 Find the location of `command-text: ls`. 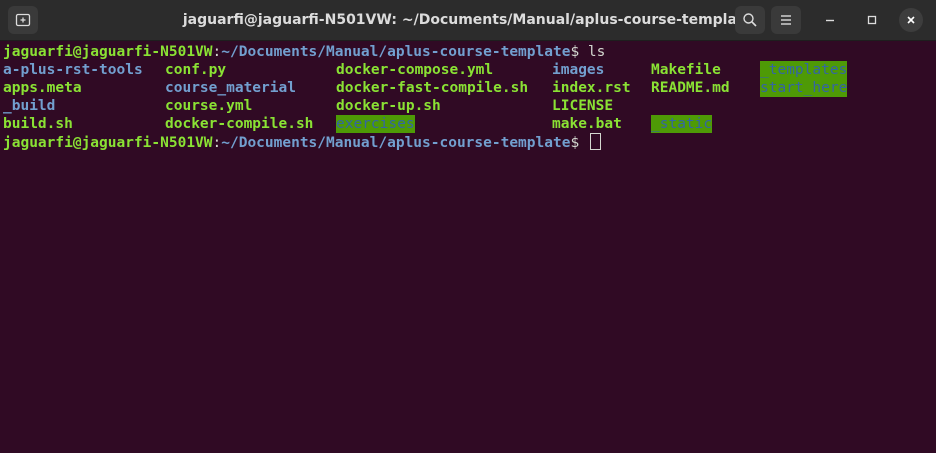

command-text: ls is located at coordinates (592, 52).